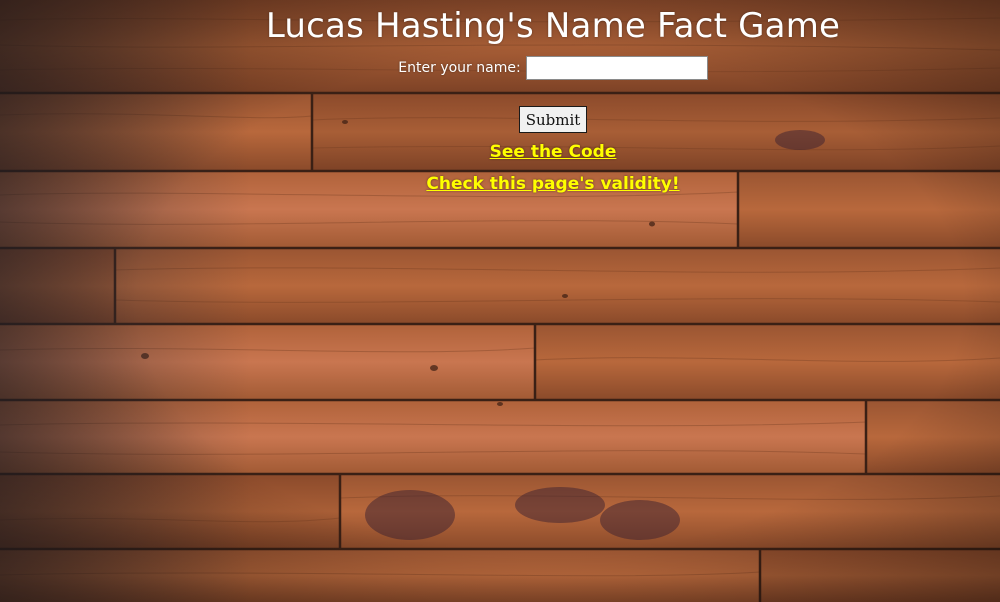 This screenshot has width=1000, height=602. What do you see at coordinates (616, 68) in the screenshot?
I see `name-input` at bounding box center [616, 68].